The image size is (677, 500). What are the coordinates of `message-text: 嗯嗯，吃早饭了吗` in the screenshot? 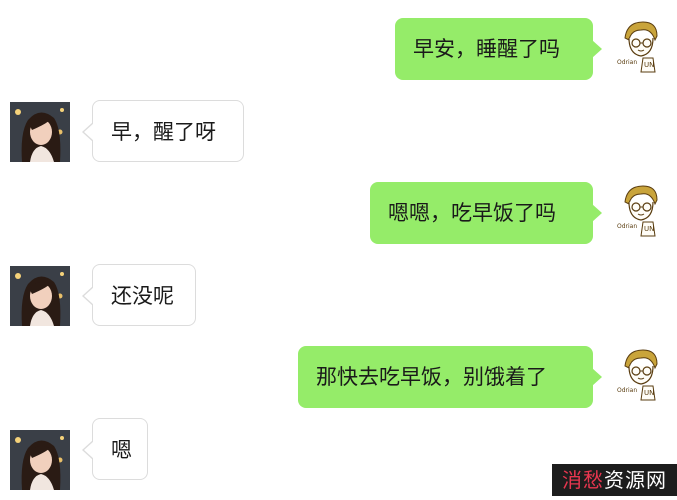 It's located at (472, 213).